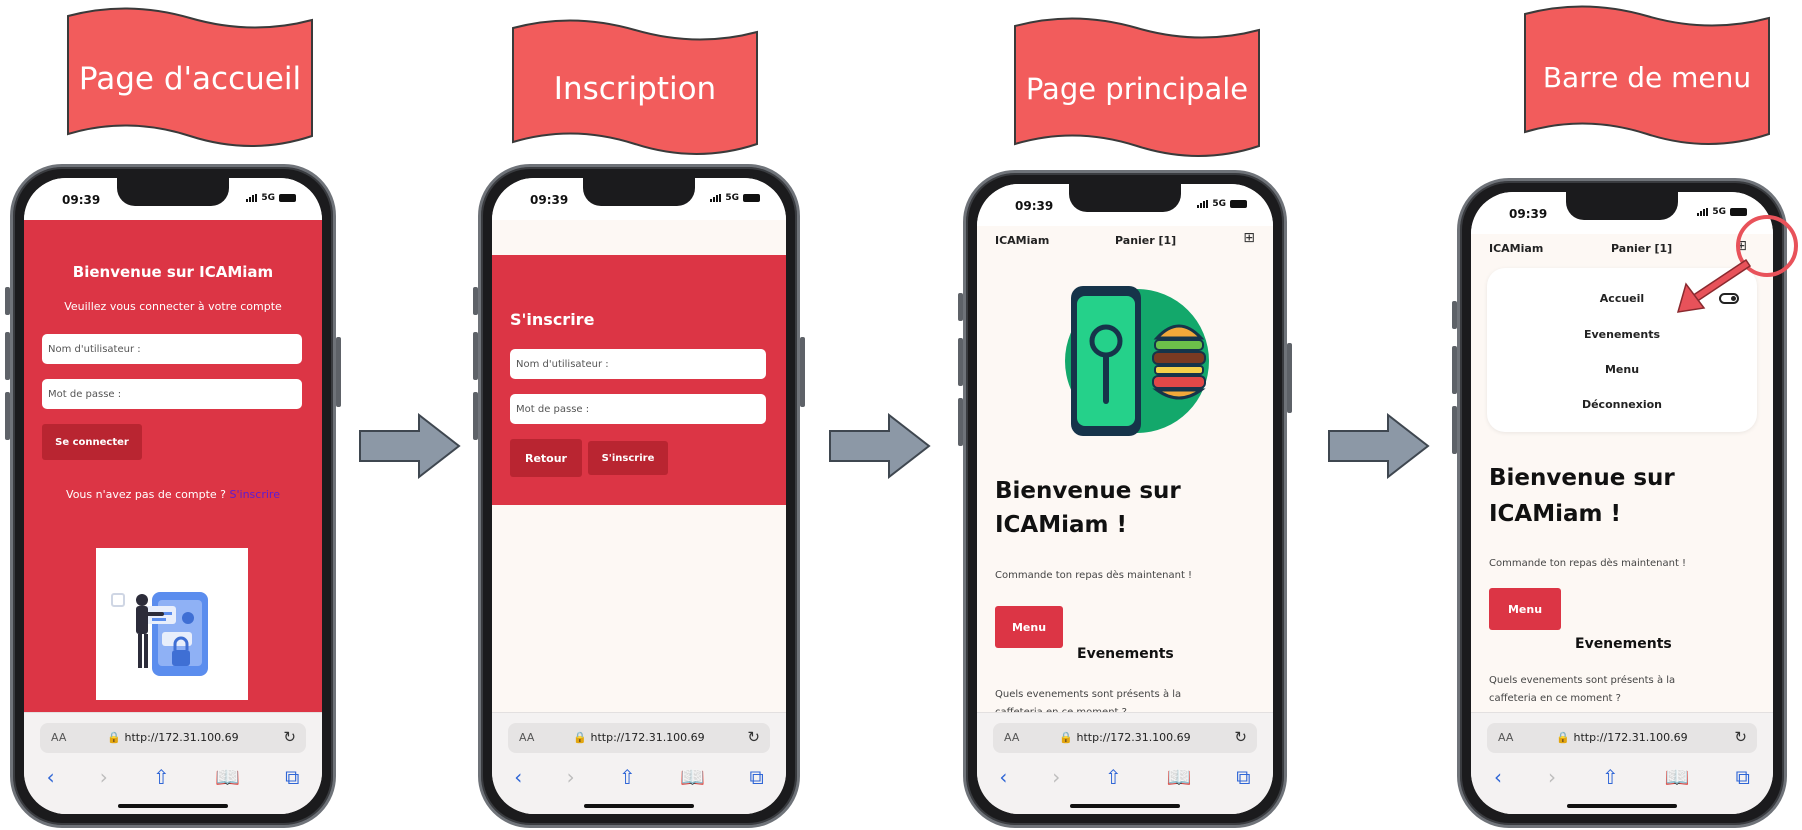 The height and width of the screenshot is (830, 1802). I want to click on banner-page-accueil: Page d'accueil, so click(190, 79).